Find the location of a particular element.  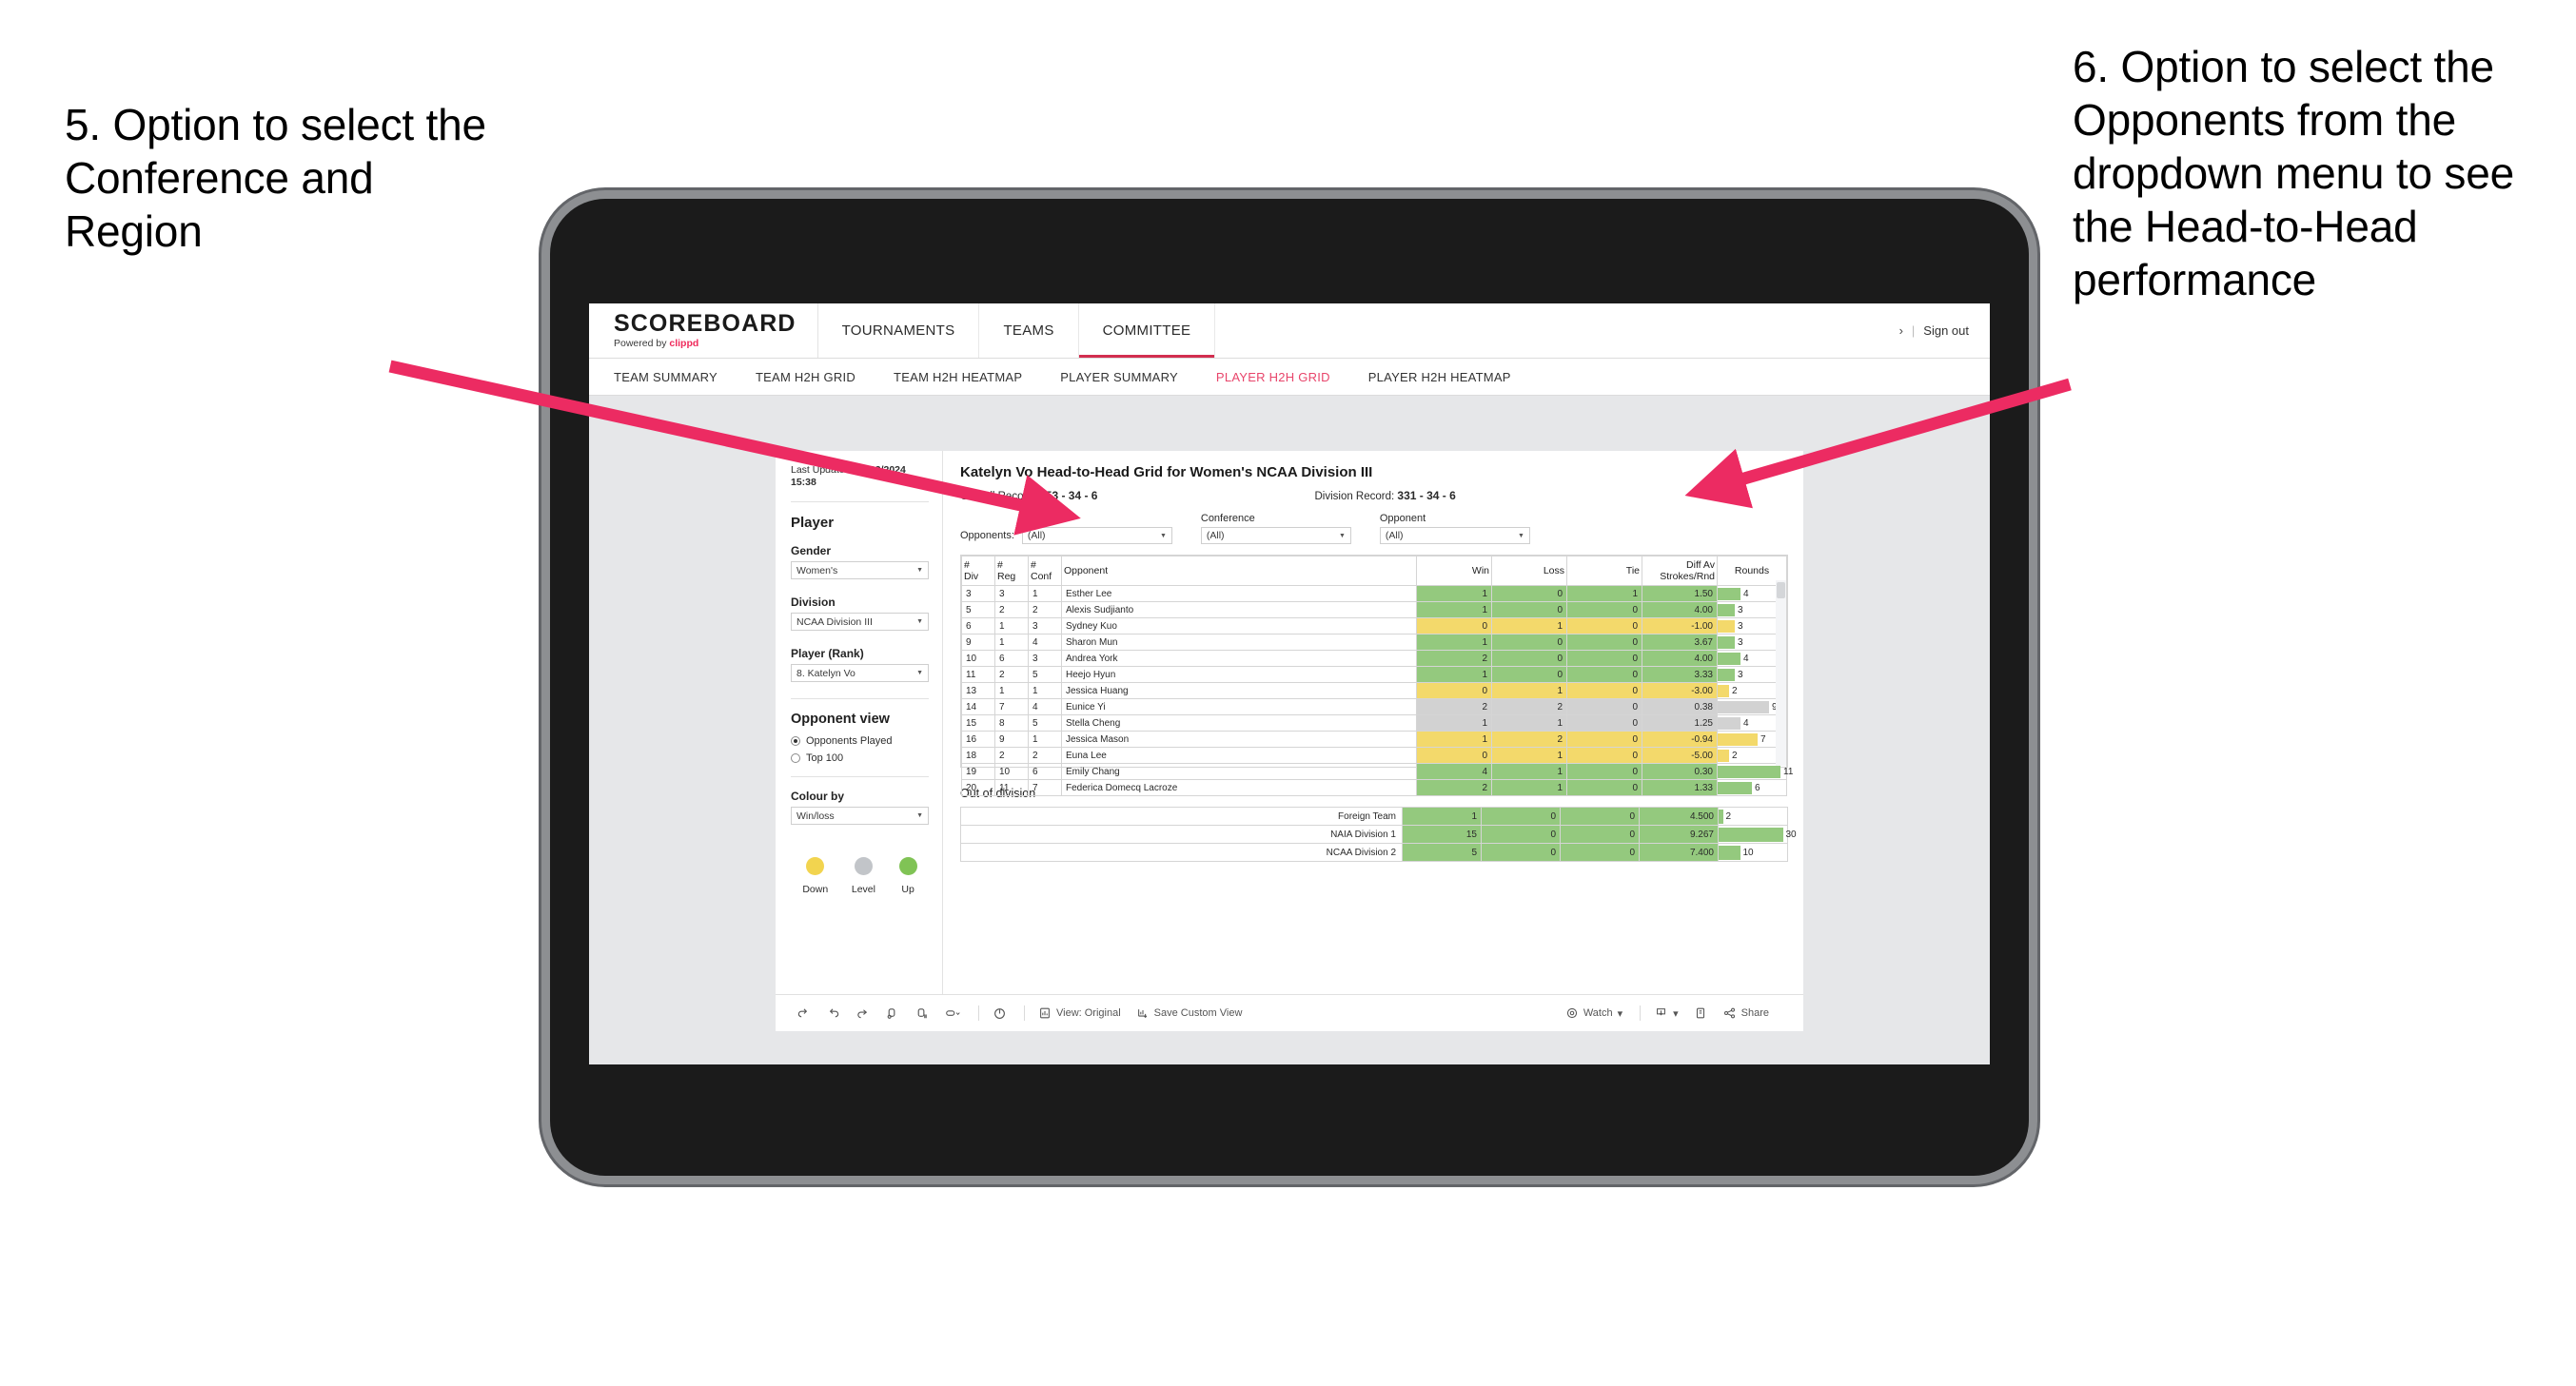

subnav-player-summary: PLAYER SUMMARY is located at coordinates (1129, 377).